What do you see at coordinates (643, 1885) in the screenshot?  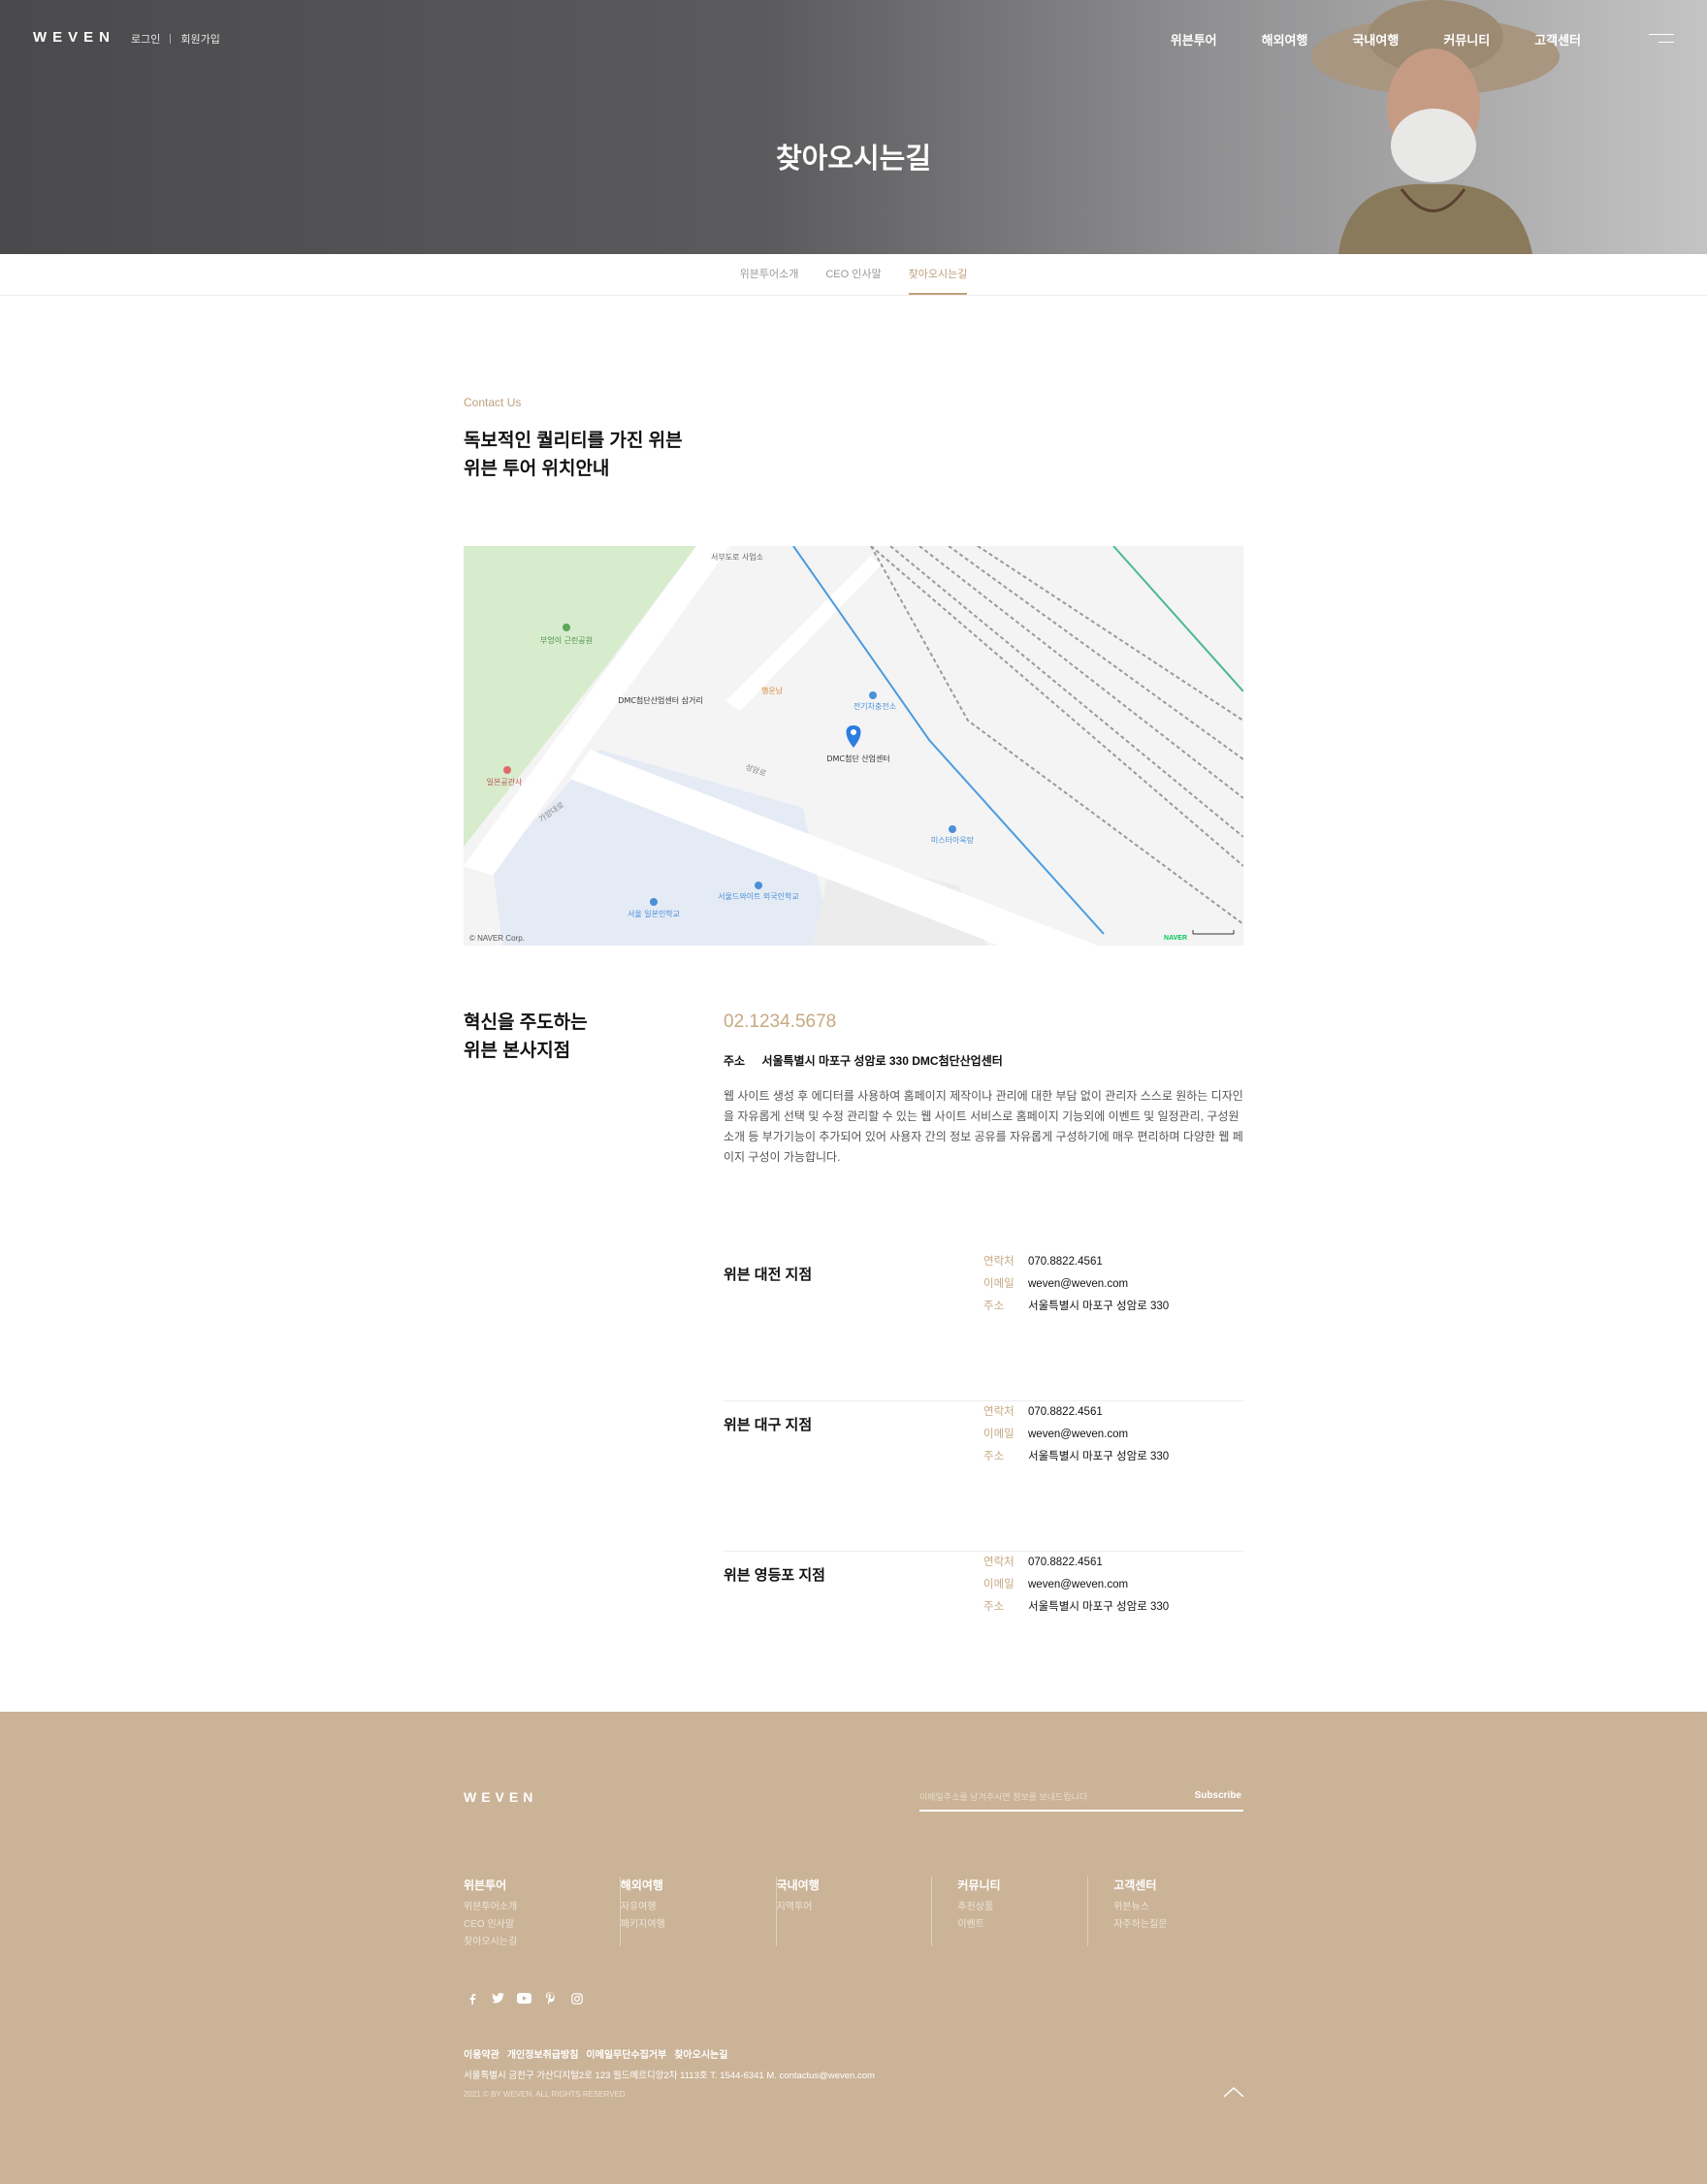 I see `footer-col-title: 해외여행` at bounding box center [643, 1885].